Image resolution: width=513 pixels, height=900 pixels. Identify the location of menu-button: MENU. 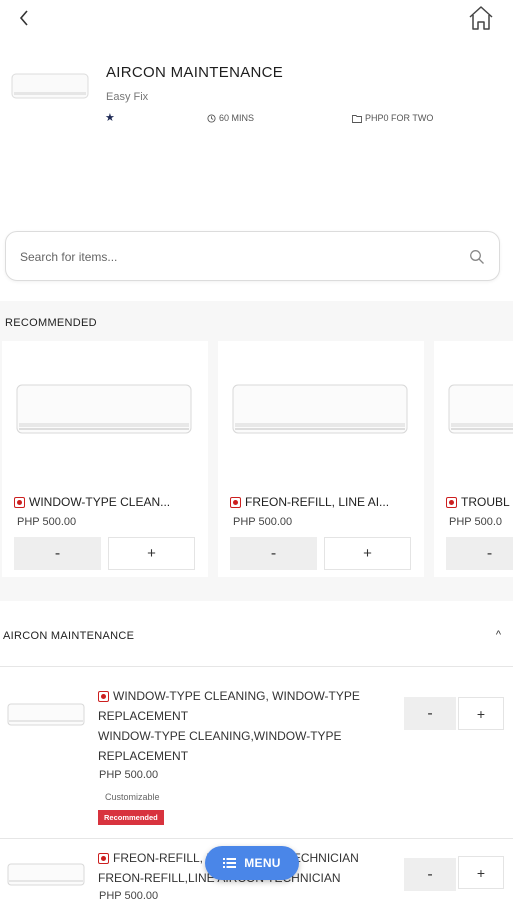
(252, 863).